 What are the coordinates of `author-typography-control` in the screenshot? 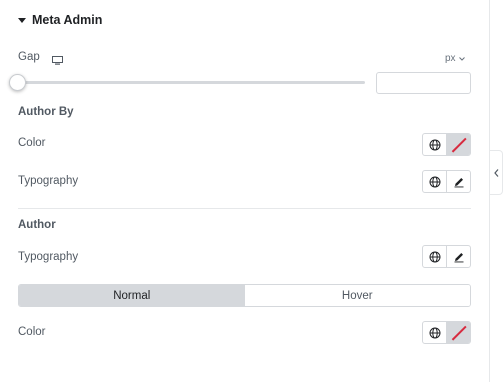 It's located at (446, 256).